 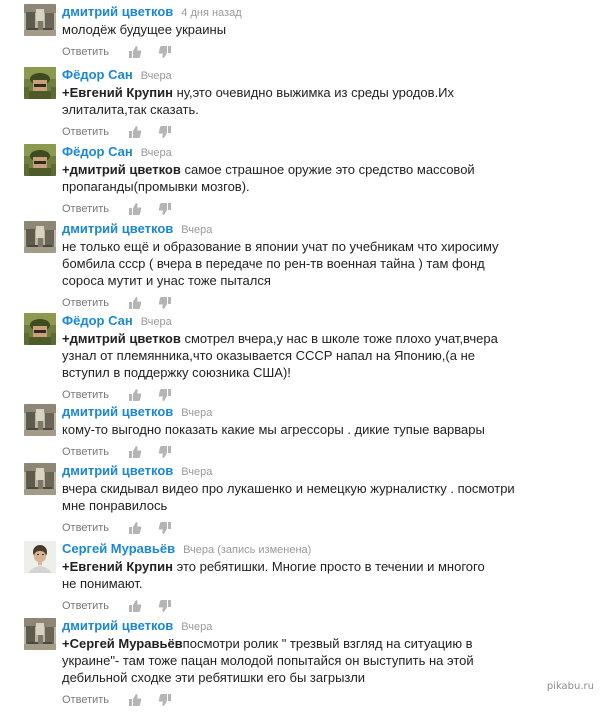 What do you see at coordinates (122, 643) in the screenshot?
I see `mention-link: +Сергей Муравьёв` at bounding box center [122, 643].